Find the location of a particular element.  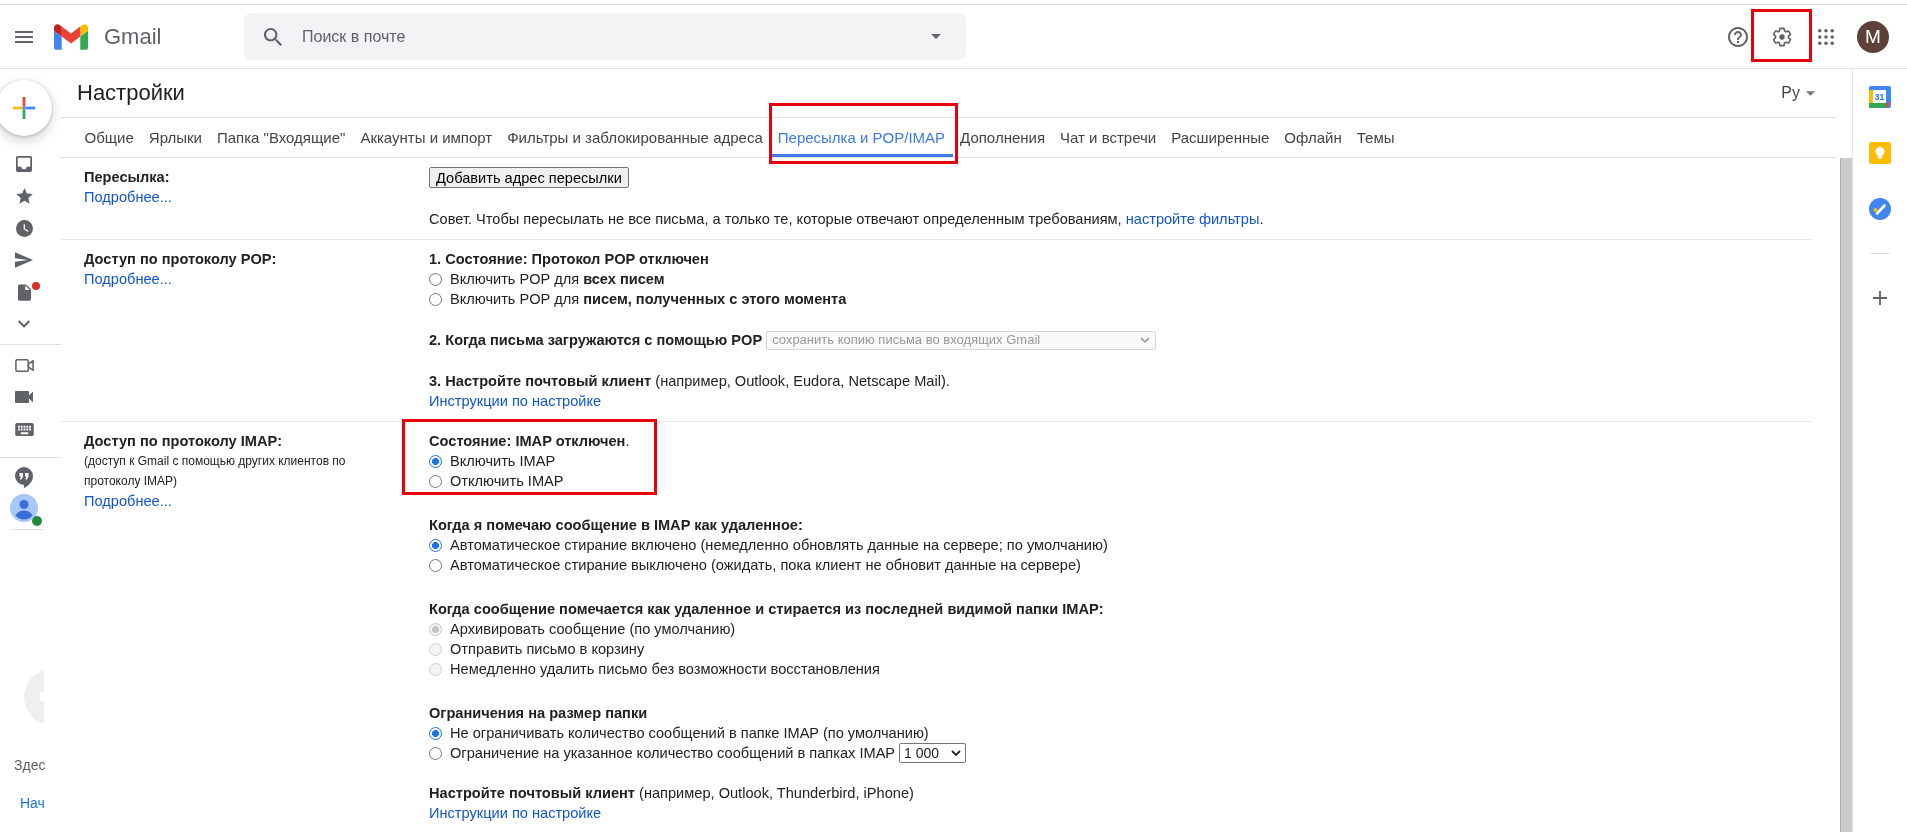

setting-label: 2. Когда письма загружаются с помощью POP is located at coordinates (596, 340).